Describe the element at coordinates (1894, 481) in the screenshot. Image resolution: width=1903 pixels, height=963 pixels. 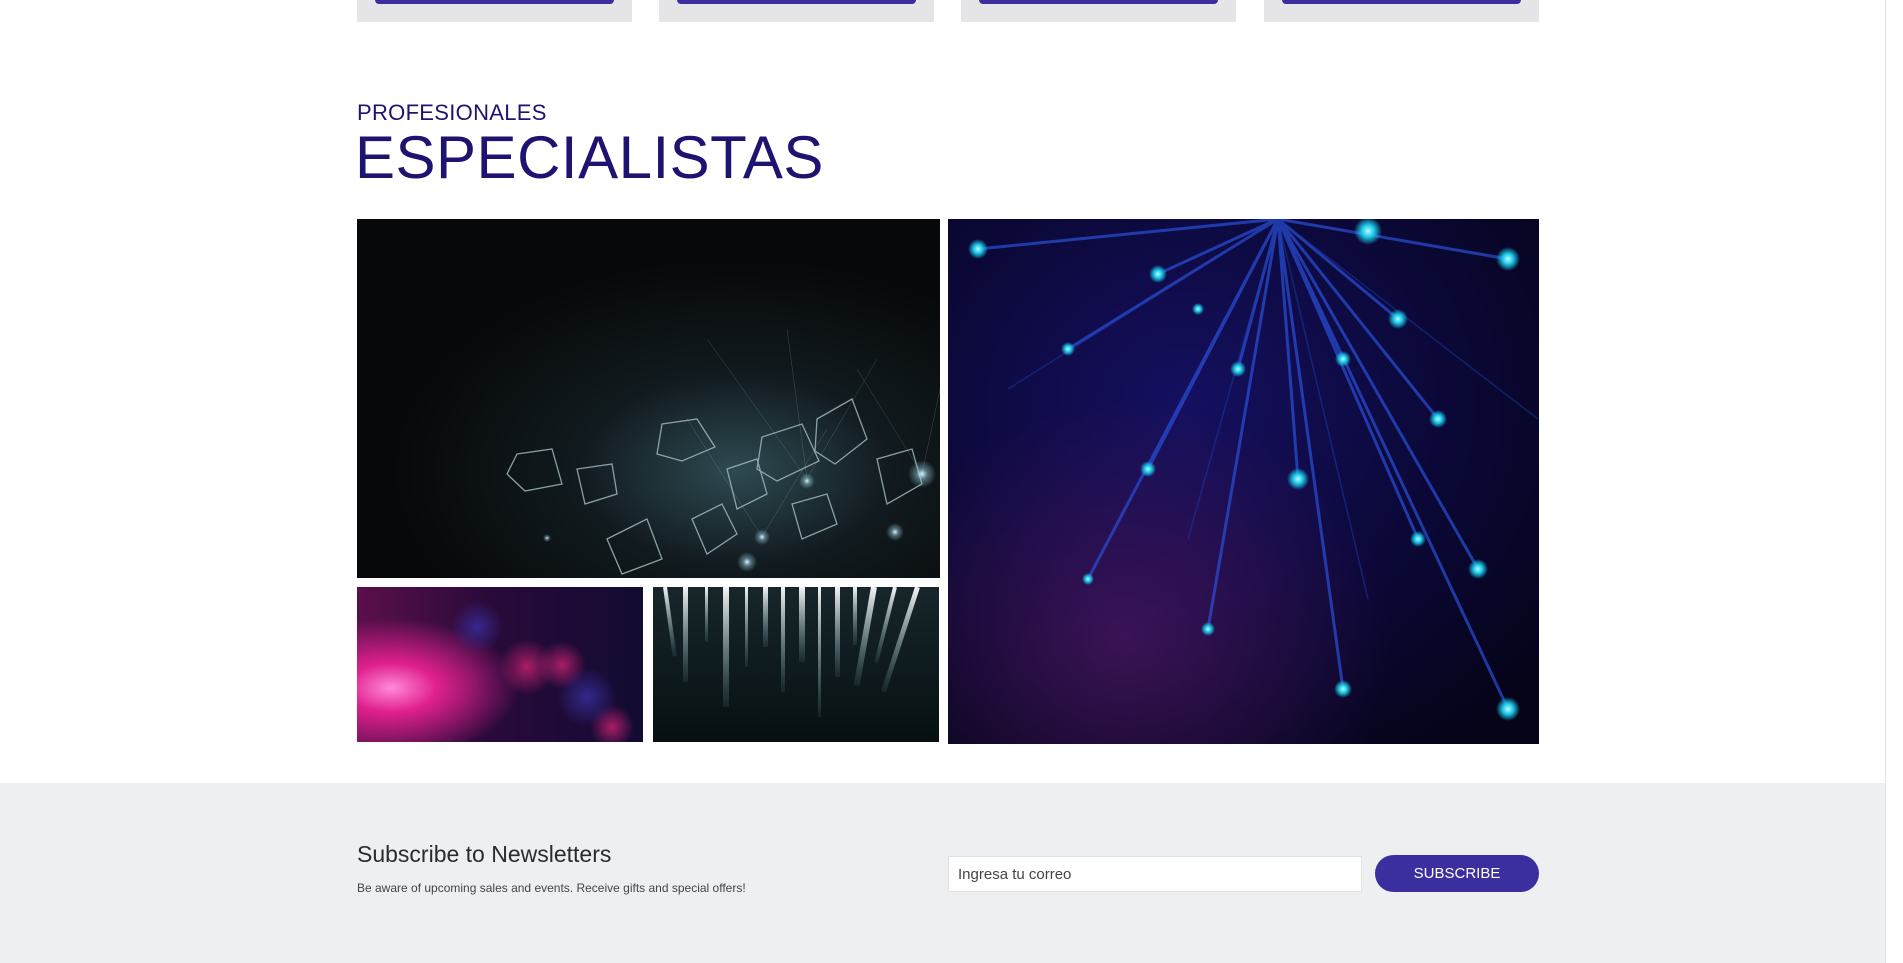
I see `scrollbar` at that location.